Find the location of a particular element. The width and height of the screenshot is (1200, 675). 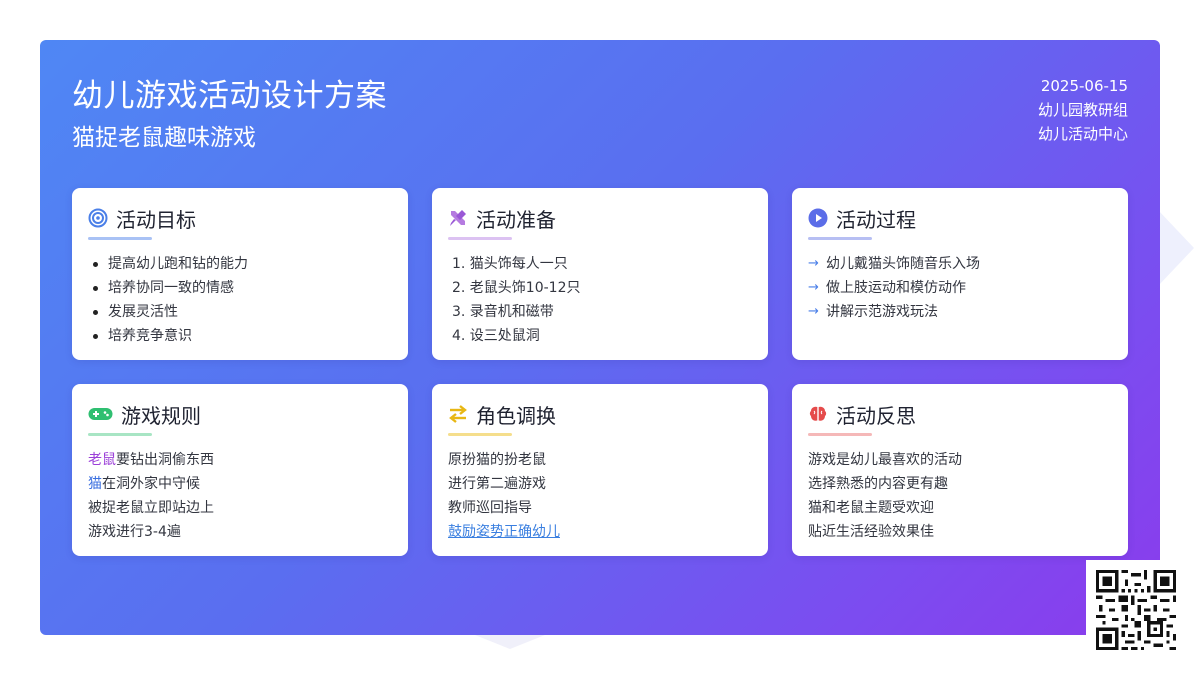

card-activity-process: 活动过程 → 幼儿戴猫头饰随音乐入场 → 做上肢运动和模仿动作 → 讲解示范游戏玩法 is located at coordinates (960, 274).